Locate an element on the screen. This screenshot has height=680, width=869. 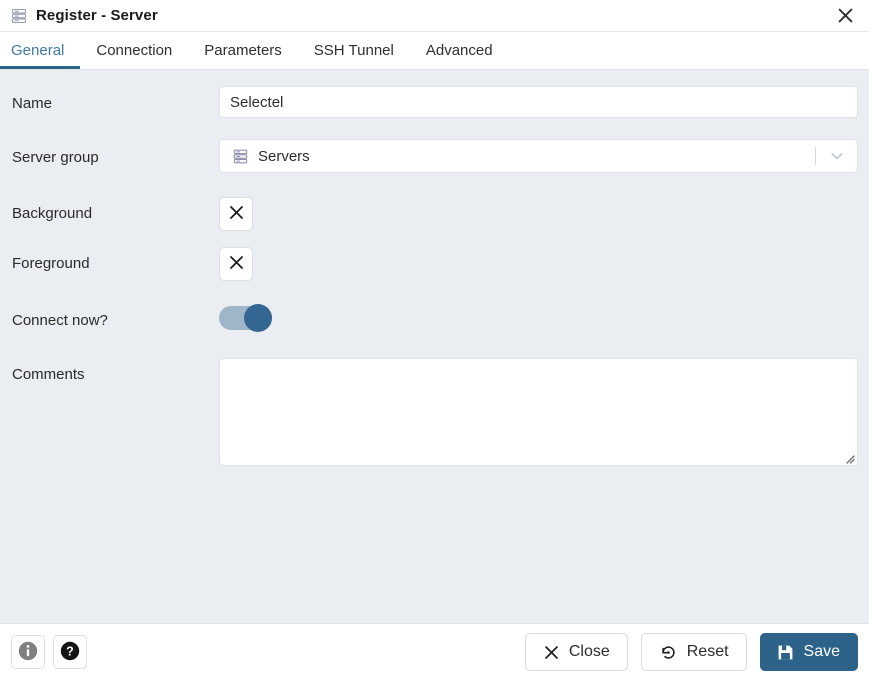
tab-connection-label: Connection is located at coordinates (134, 50).